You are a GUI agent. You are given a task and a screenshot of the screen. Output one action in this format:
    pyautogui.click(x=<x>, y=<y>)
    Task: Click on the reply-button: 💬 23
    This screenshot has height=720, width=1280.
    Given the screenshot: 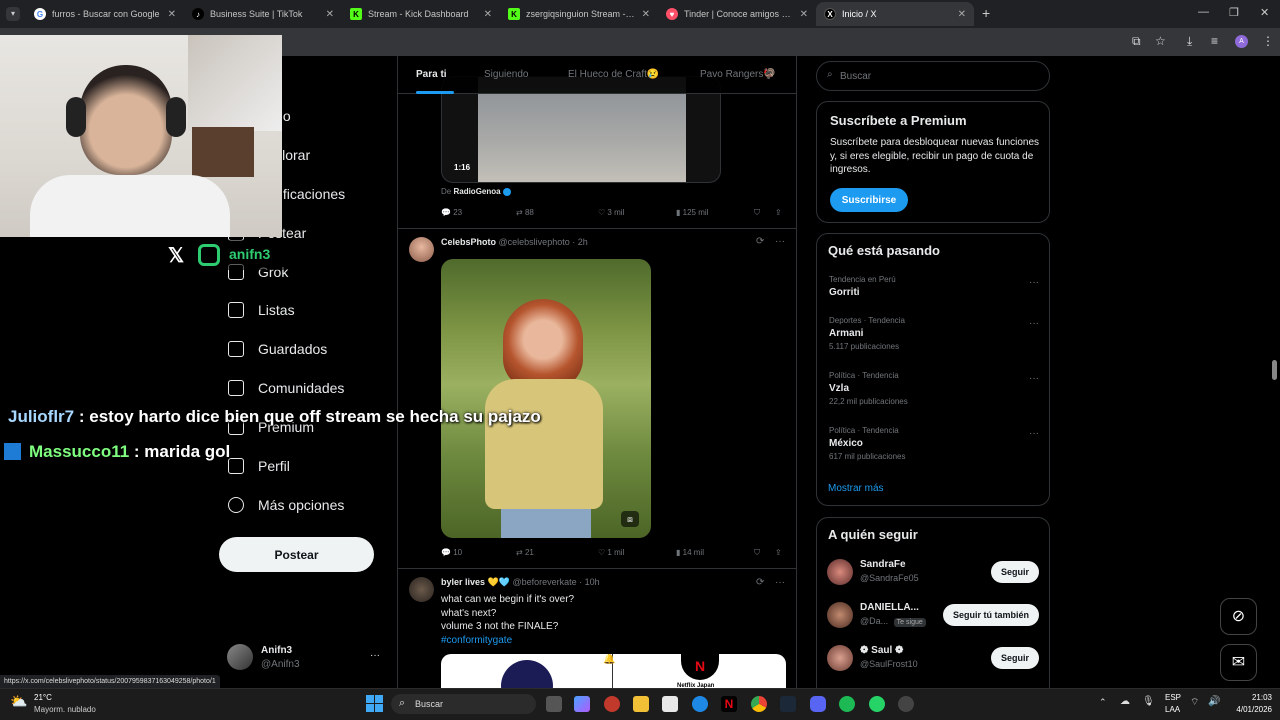 What is the action you would take?
    pyautogui.click(x=451, y=212)
    